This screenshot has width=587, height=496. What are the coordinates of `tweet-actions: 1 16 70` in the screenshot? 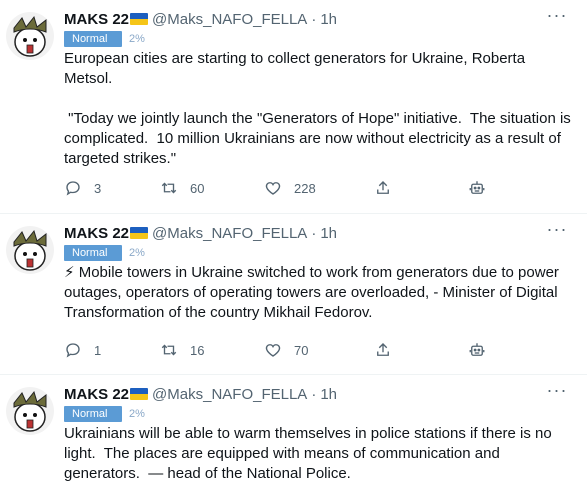 It's located at (290, 350).